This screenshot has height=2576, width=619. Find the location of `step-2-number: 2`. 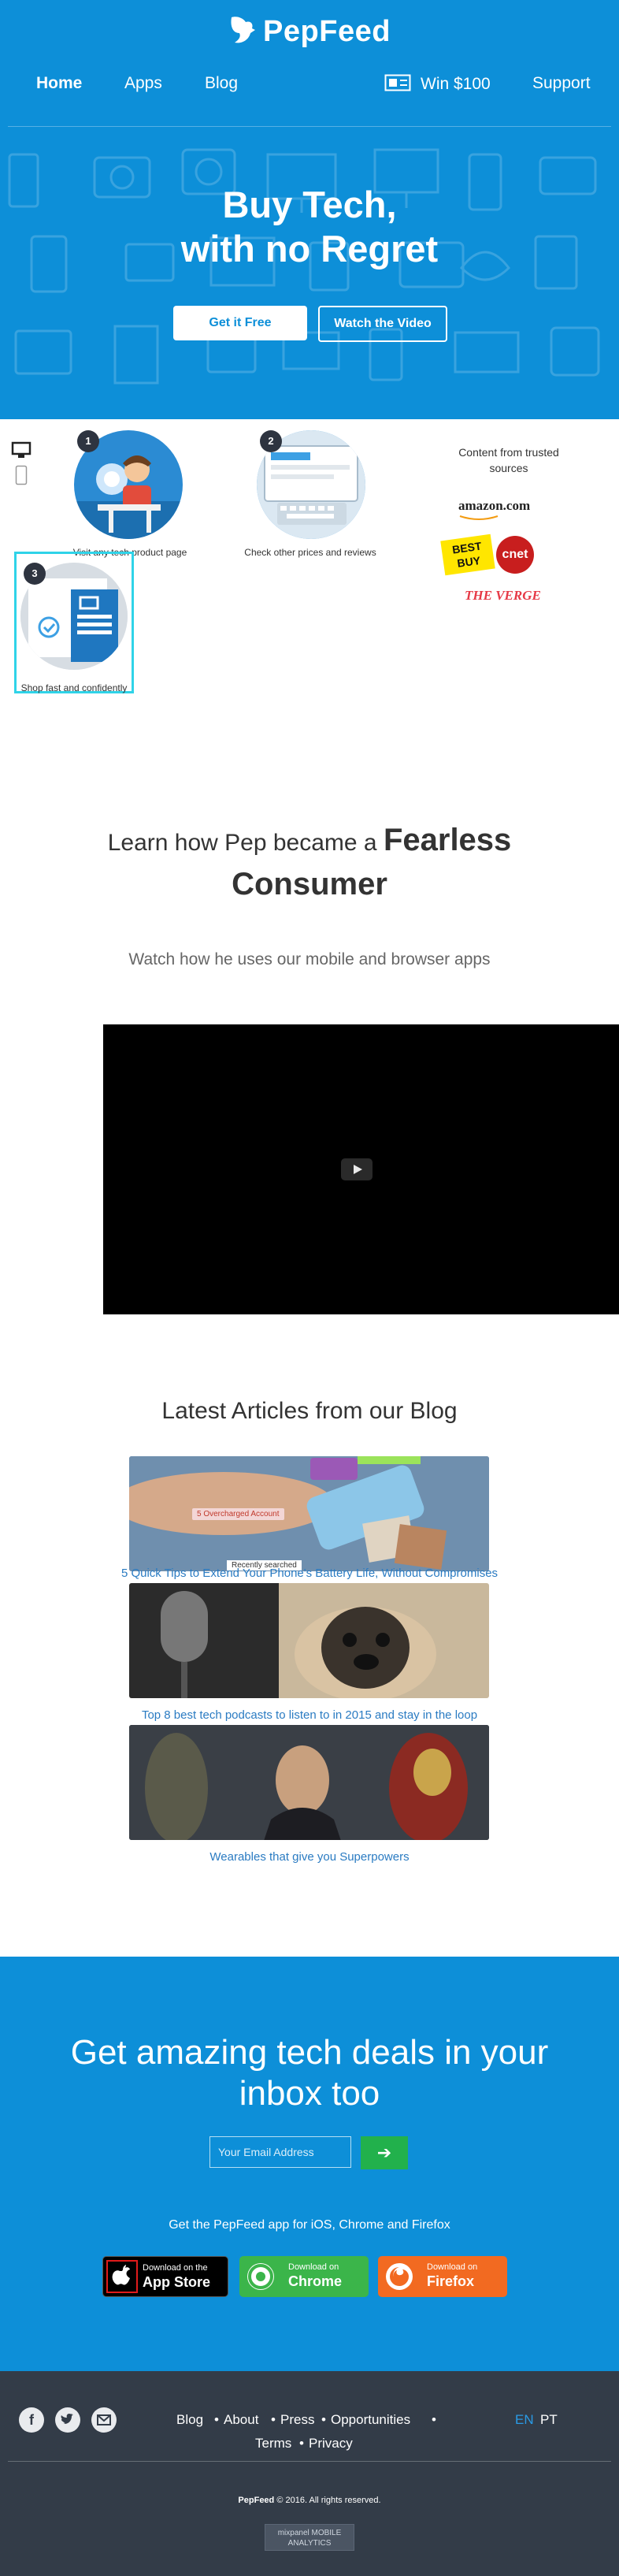

step-2-number: 2 is located at coordinates (271, 441).